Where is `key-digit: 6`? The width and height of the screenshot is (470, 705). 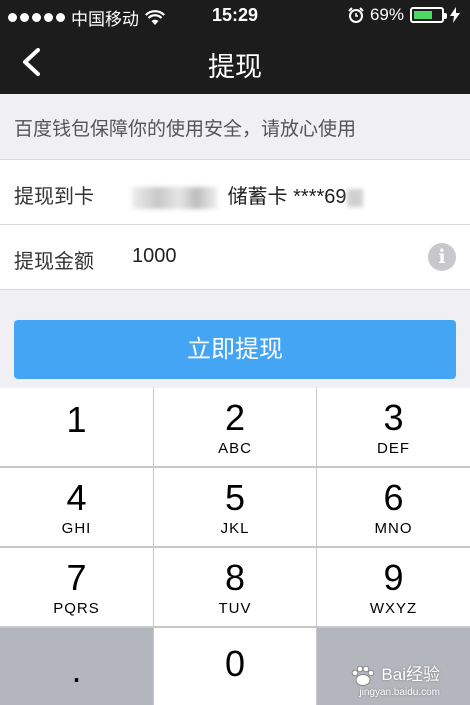 key-digit: 6 is located at coordinates (393, 497).